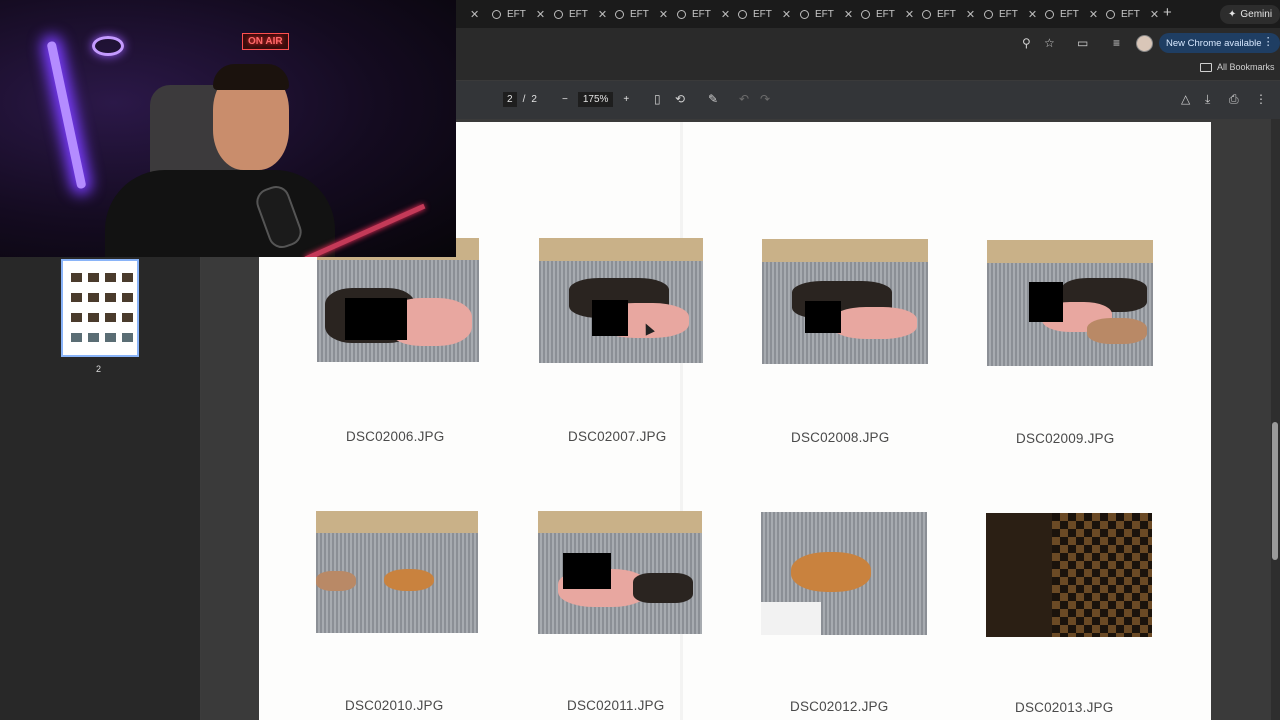 This screenshot has width=1280, height=720. I want to click on photo-dsc02011, so click(620, 572).